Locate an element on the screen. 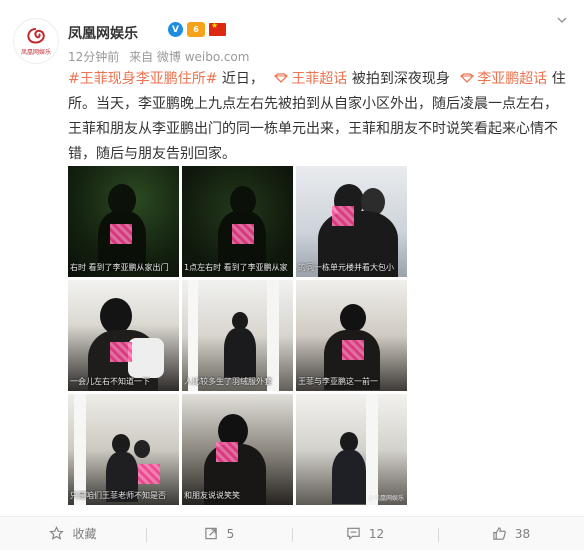  user-badges: V 6 is located at coordinates (197, 29).